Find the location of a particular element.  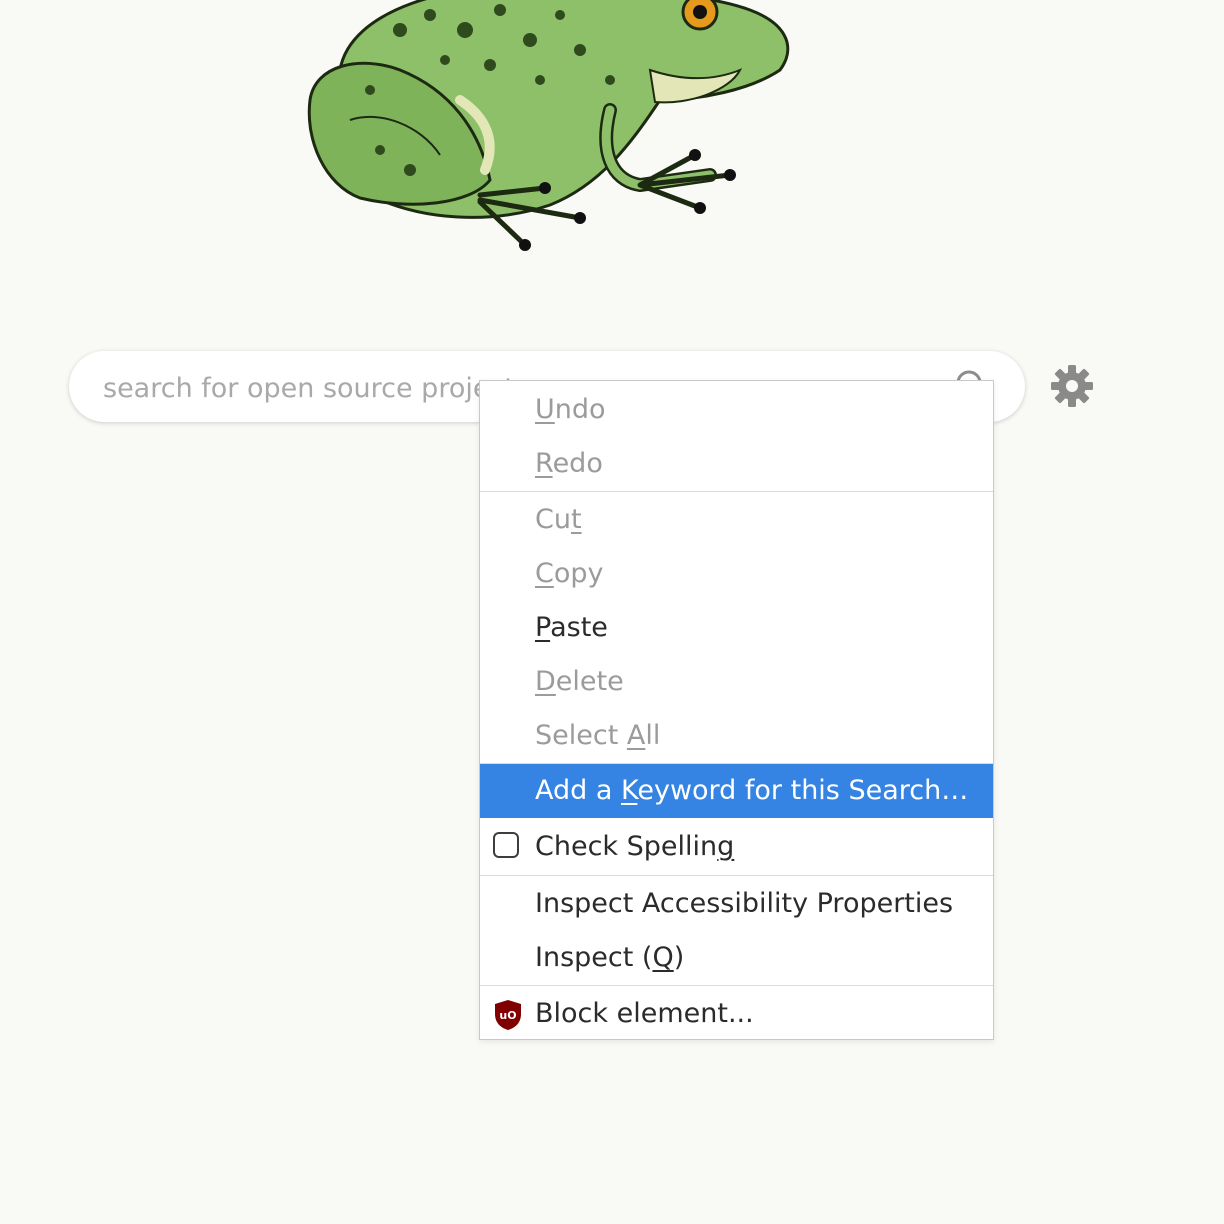

menu-item-cut: Cut is located at coordinates (736, 520).